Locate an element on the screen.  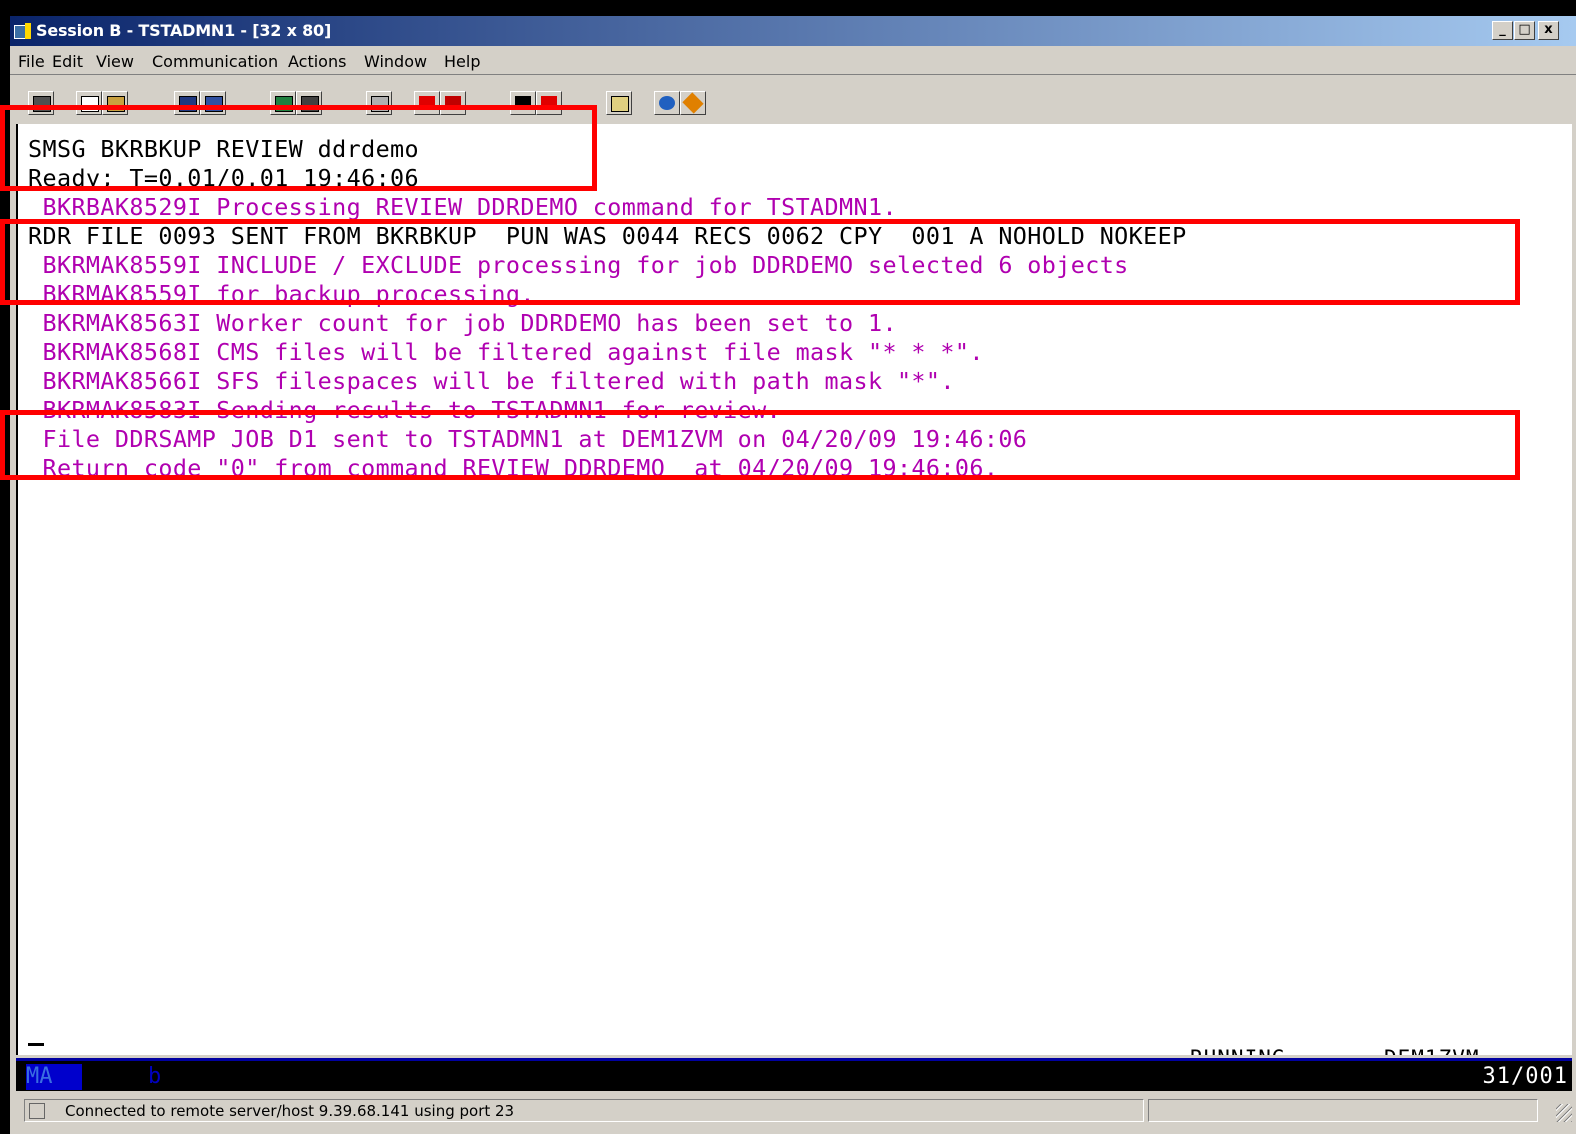
text-cursor is located at coordinates (36, 1044).